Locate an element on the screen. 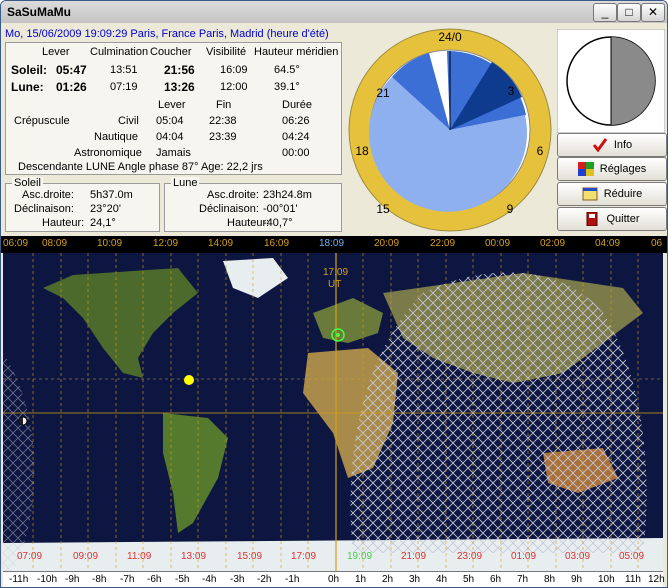 This screenshot has width=668, height=588. bottom-time: 21:09 is located at coordinates (414, 556).